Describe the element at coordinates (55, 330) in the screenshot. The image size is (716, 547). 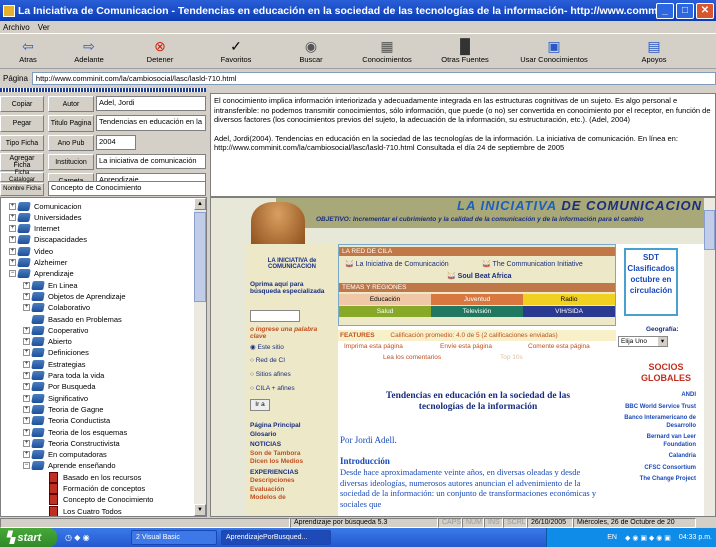
I see `tree-item: + Cooperativo` at that location.